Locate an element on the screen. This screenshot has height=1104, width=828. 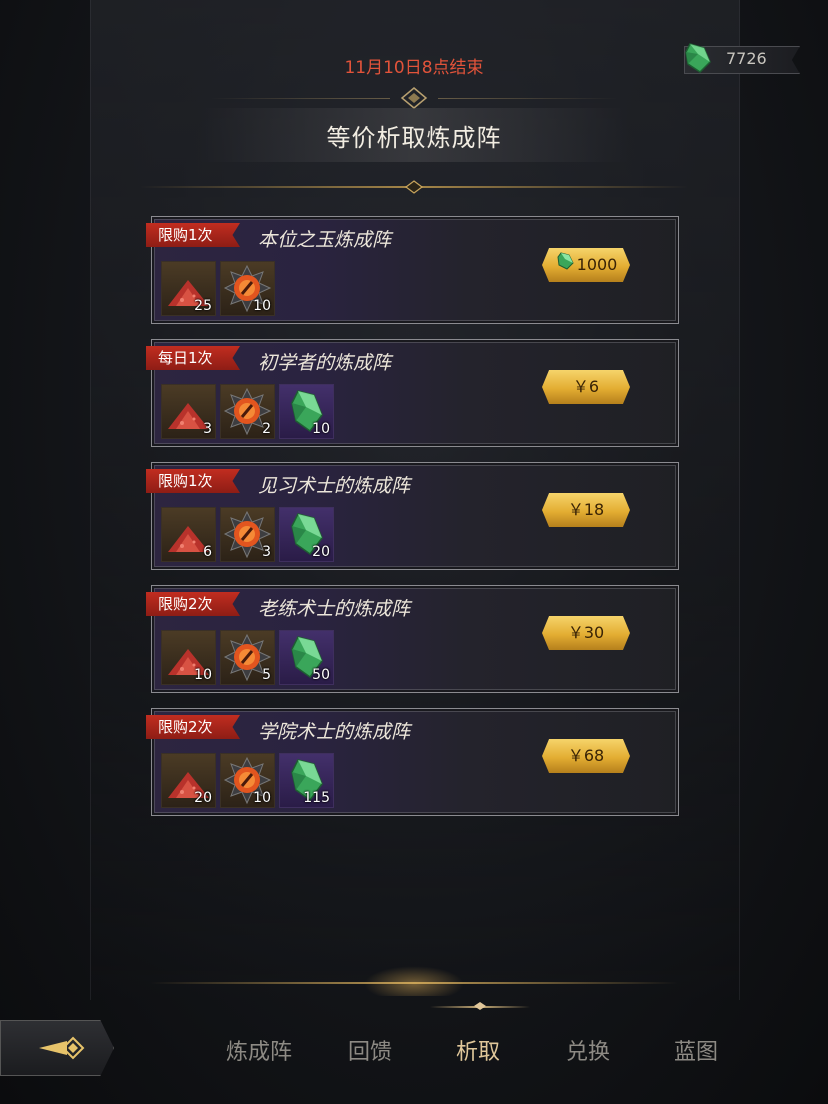
reward-item: 25 is located at coordinates (188, 288).